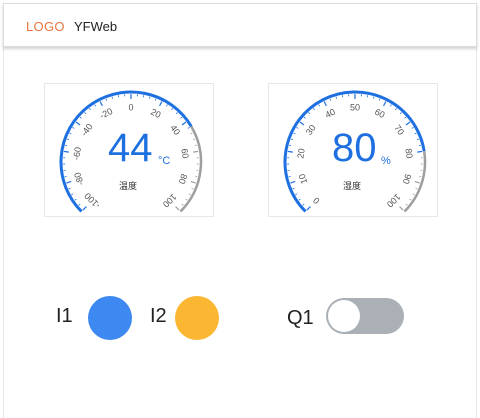 This screenshot has height=418, width=480. I want to click on gauge-tick-label: -60, so click(77, 153).